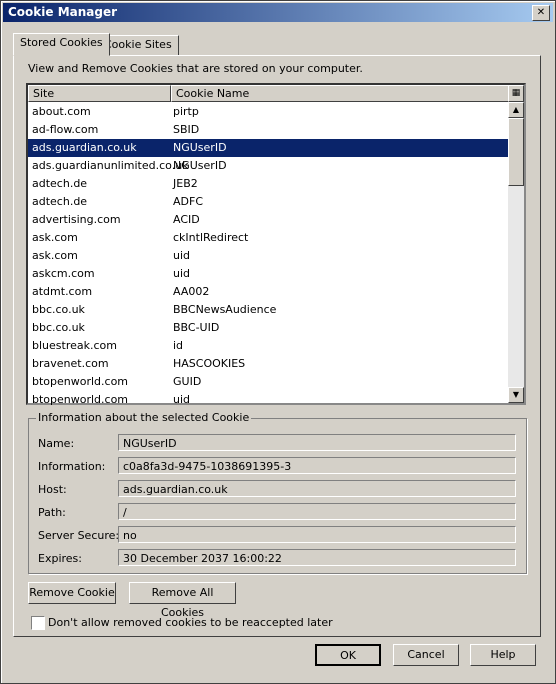  I want to click on cell-cookie-name: SBID, so click(186, 129).